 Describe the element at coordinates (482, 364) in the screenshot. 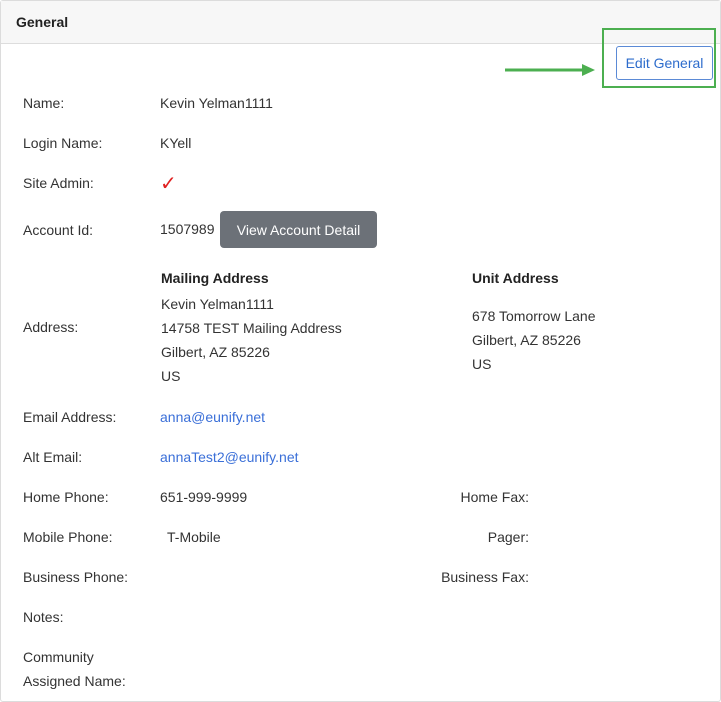

I see `unit-address-line: US` at that location.